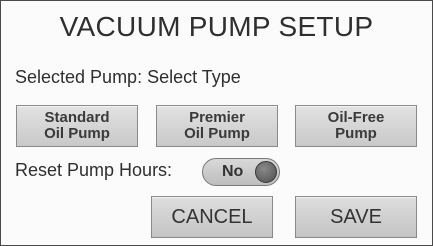  Describe the element at coordinates (216, 26) in the screenshot. I see `page-title: VACUUM PUMP SETUP` at that location.